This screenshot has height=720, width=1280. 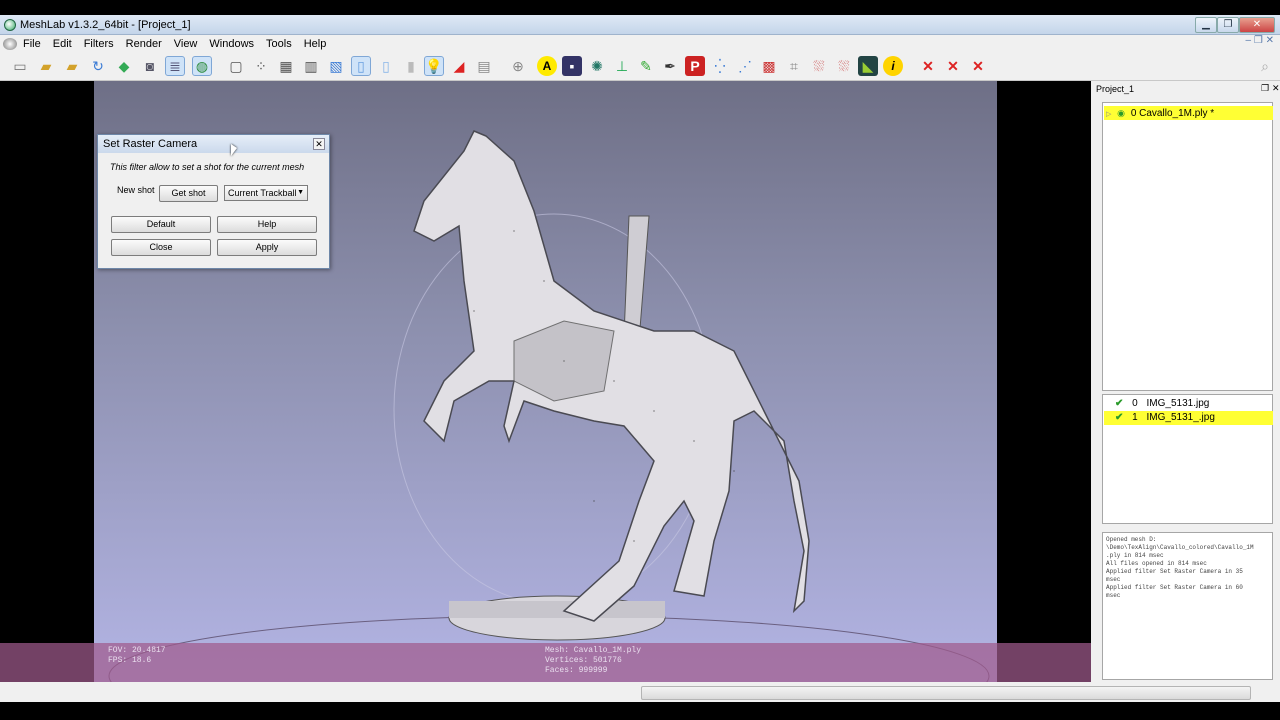 What do you see at coordinates (234, 150) in the screenshot?
I see `mouse-cursor-icon` at bounding box center [234, 150].